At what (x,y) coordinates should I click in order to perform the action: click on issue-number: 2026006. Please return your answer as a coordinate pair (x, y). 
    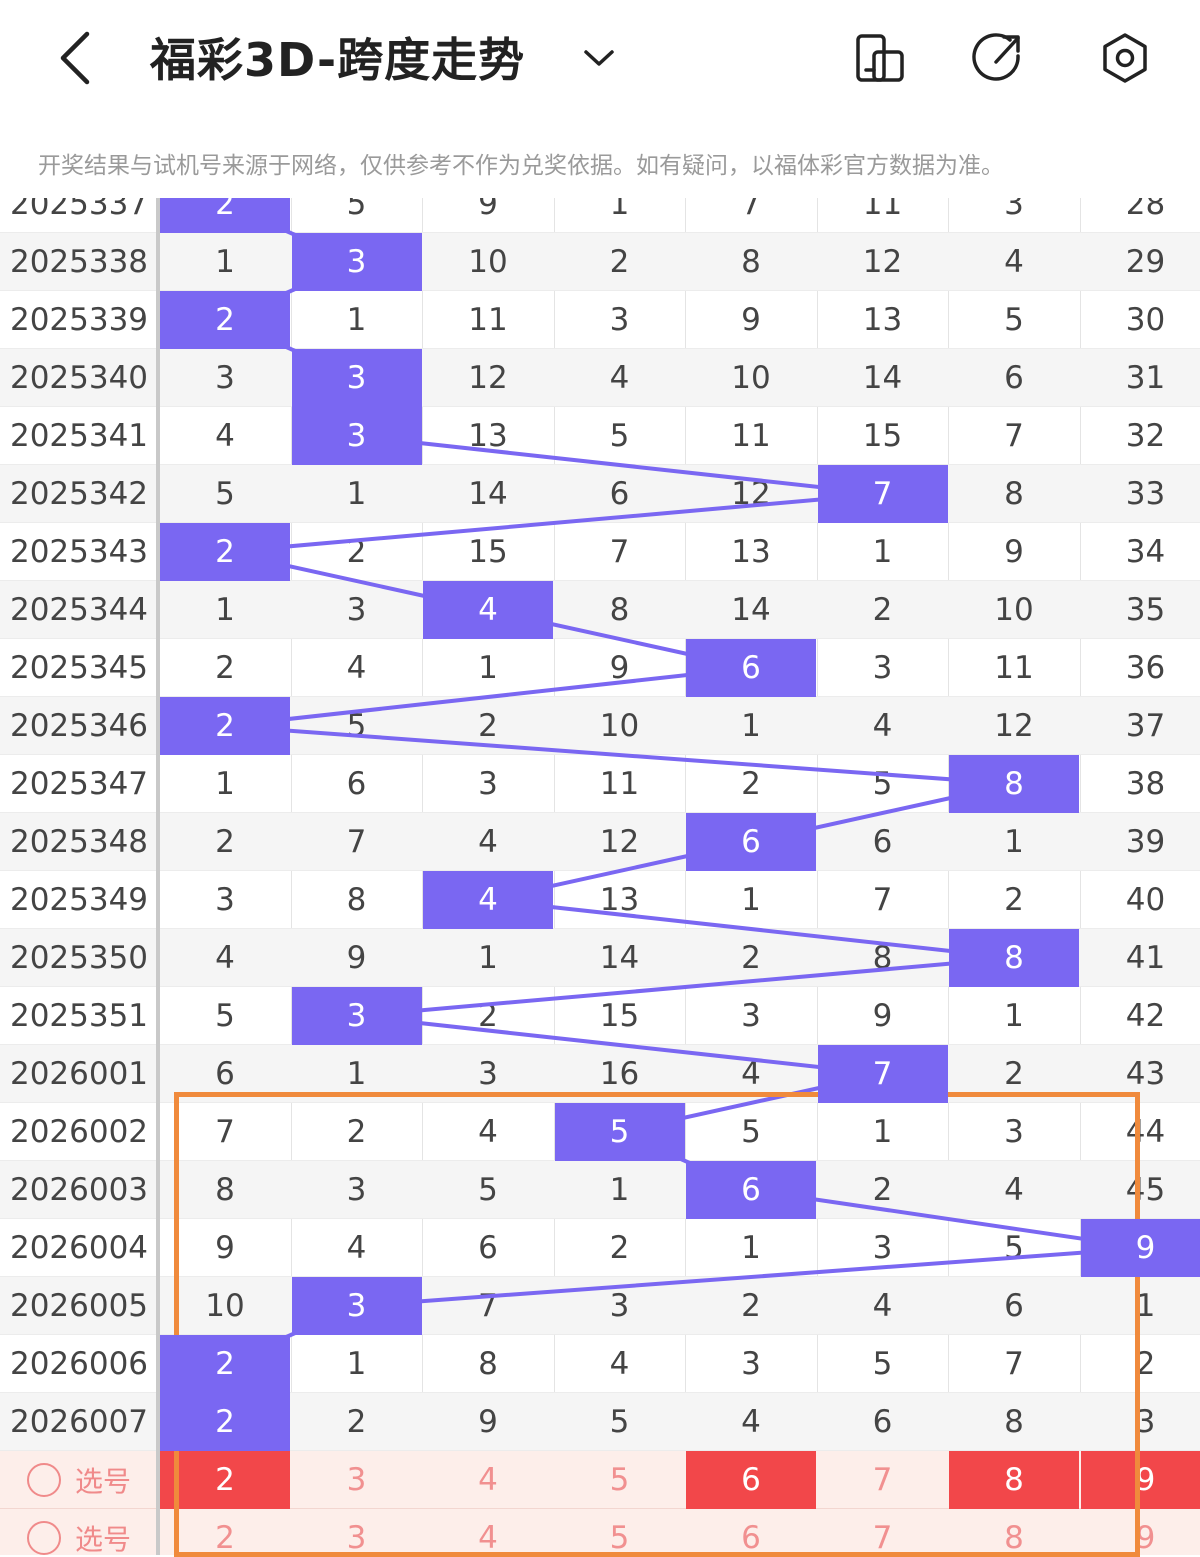
    Looking at the image, I should click on (79, 1364).